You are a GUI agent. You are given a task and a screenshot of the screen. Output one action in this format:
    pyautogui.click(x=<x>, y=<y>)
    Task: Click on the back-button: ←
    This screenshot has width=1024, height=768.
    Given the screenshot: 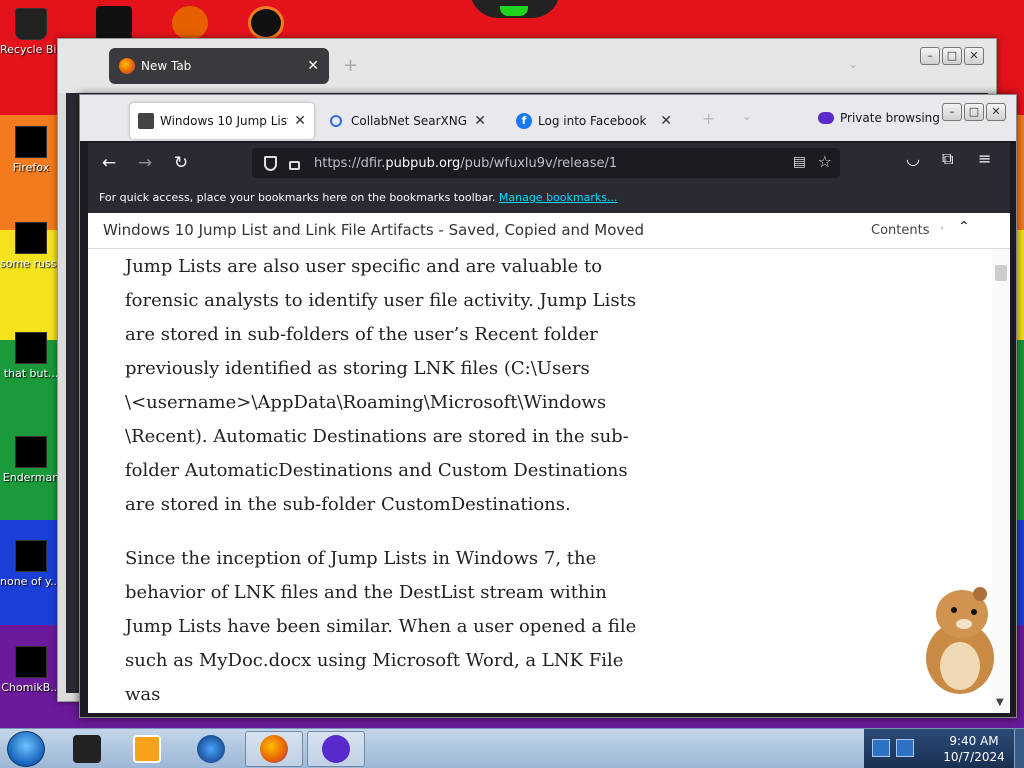 What is the action you would take?
    pyautogui.click(x=109, y=163)
    